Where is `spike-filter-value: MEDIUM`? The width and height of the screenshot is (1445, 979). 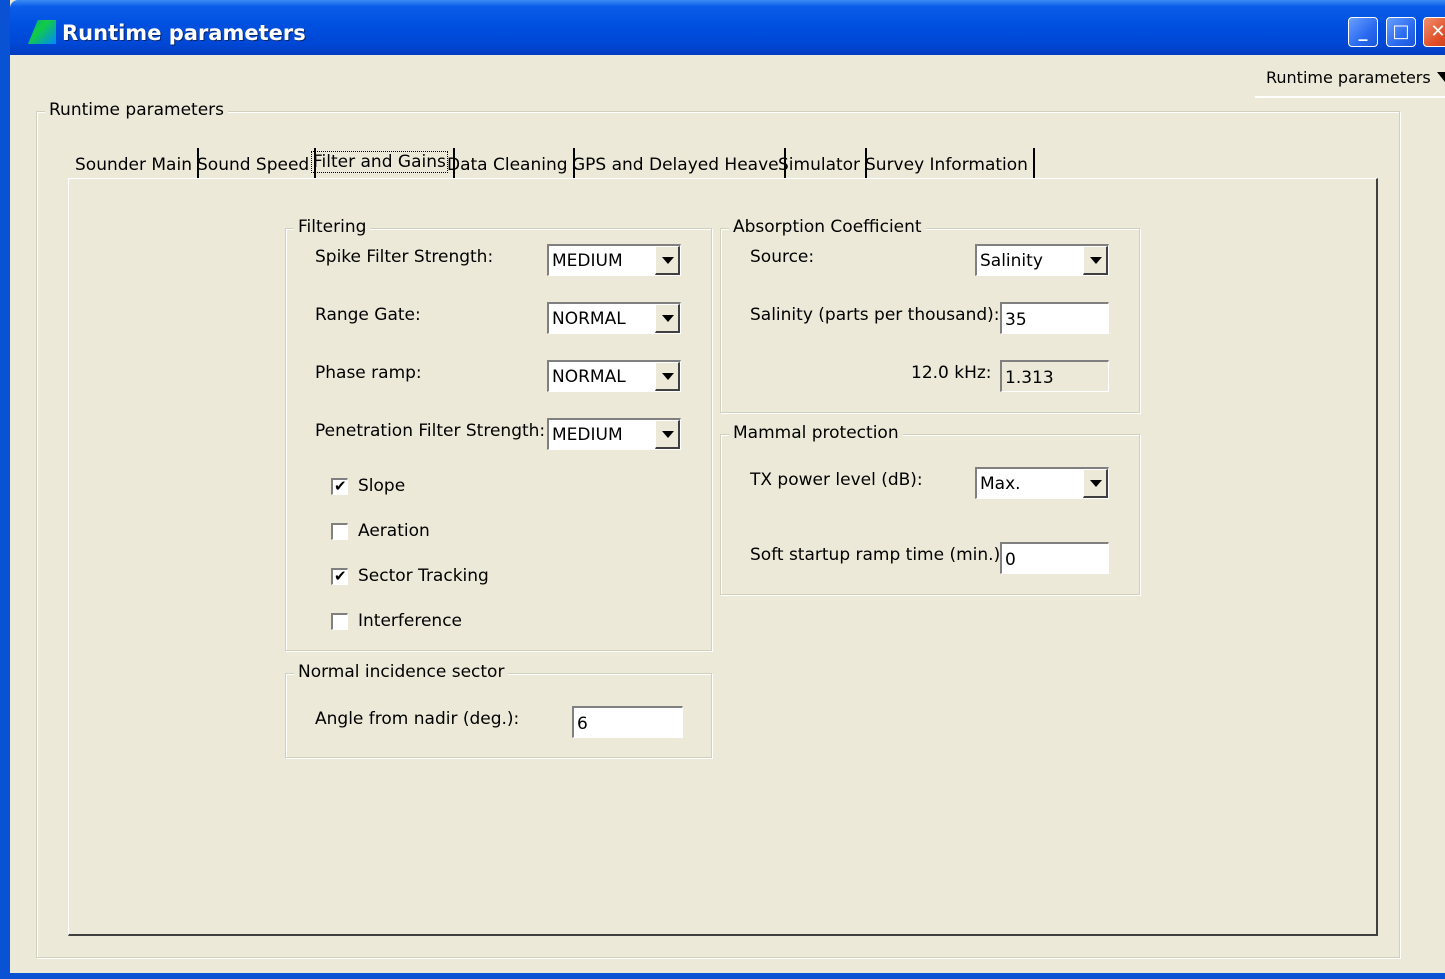 spike-filter-value: MEDIUM is located at coordinates (587, 261).